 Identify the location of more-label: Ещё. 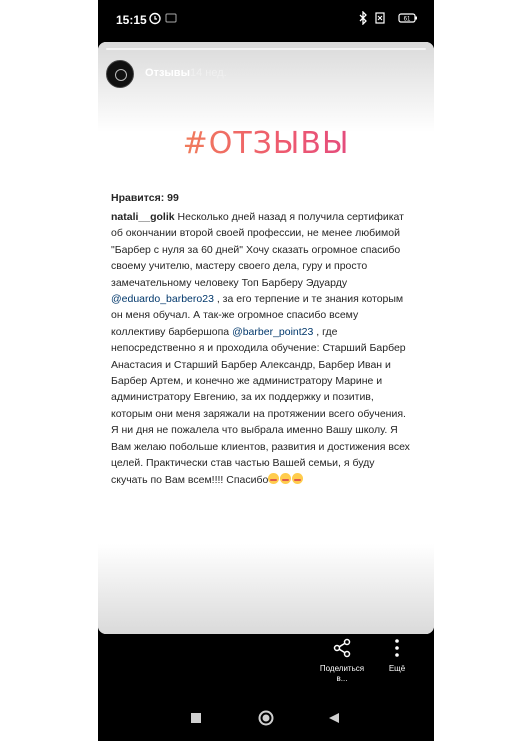
(397, 668).